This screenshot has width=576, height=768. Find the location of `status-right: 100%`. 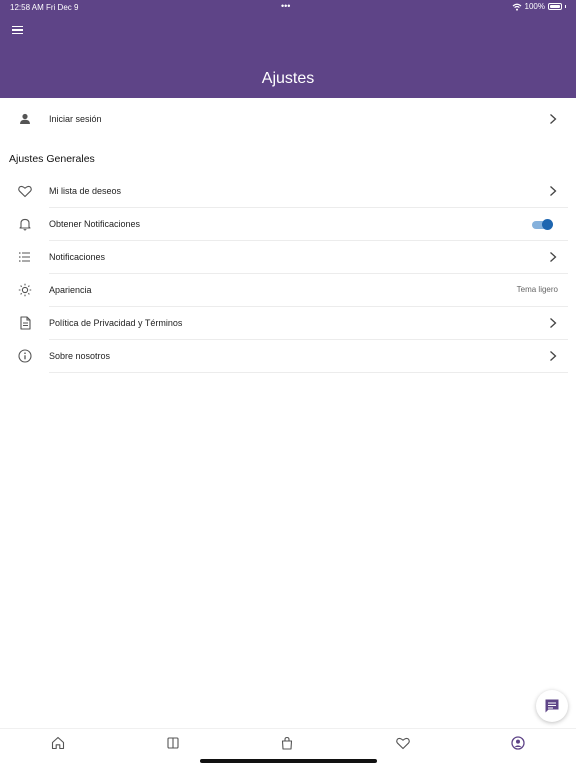

status-right: 100% is located at coordinates (539, 6).